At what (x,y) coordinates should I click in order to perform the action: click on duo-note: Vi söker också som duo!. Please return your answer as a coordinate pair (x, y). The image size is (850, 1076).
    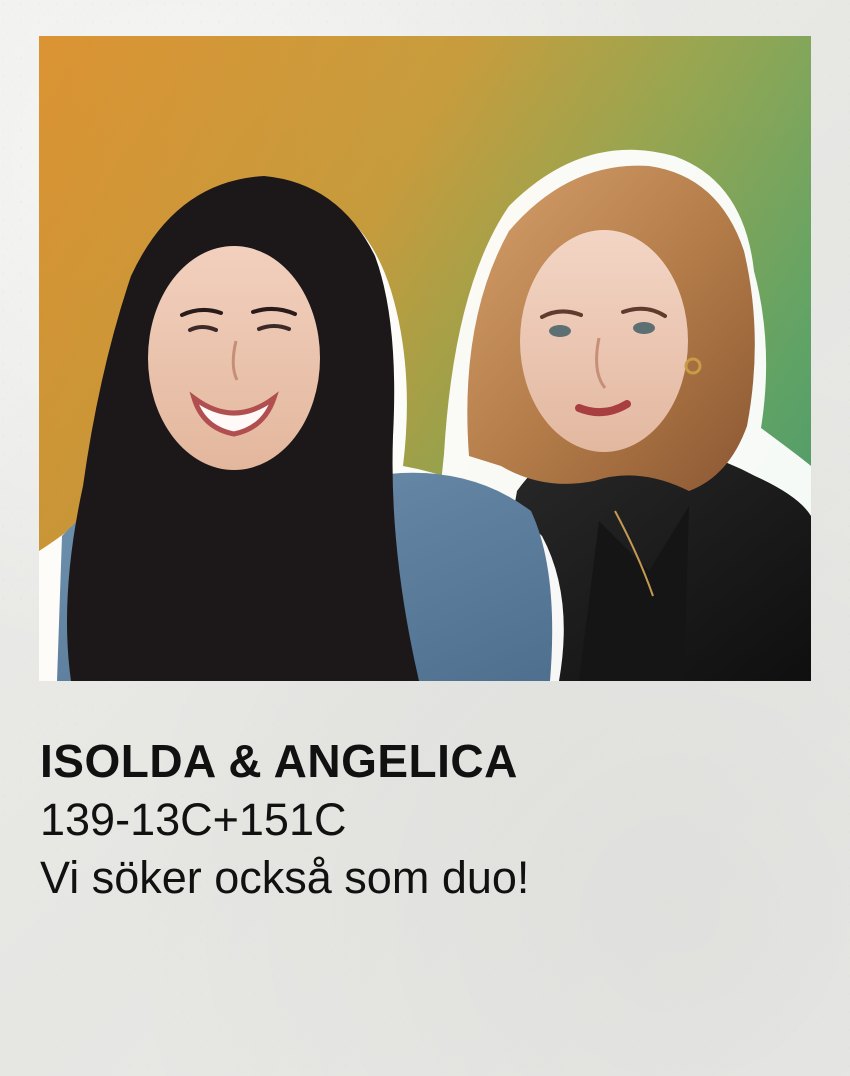
    Looking at the image, I should click on (285, 877).